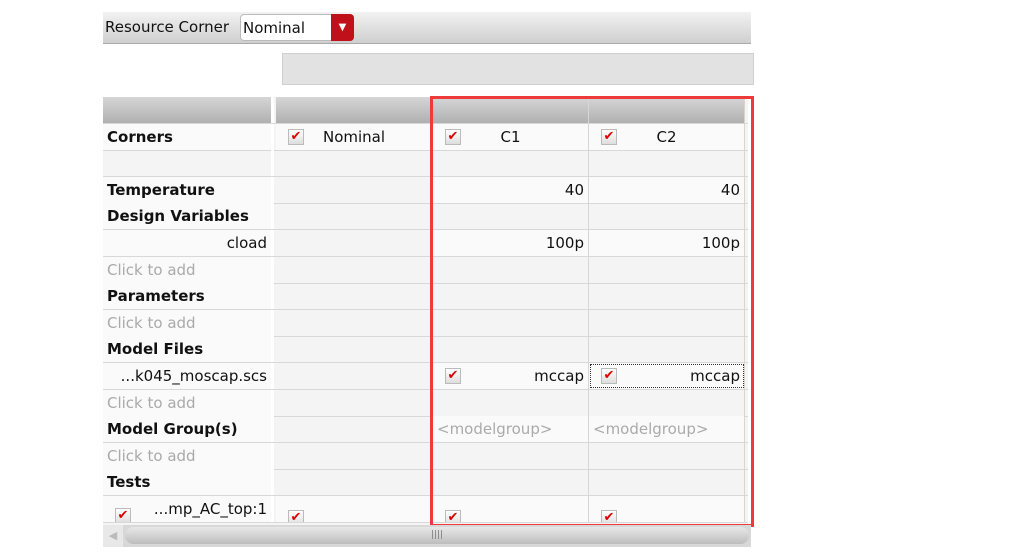 Image resolution: width=1013 pixels, height=552 pixels. I want to click on horizontal-scrollbar: ◀ ||||, so click(427, 536).